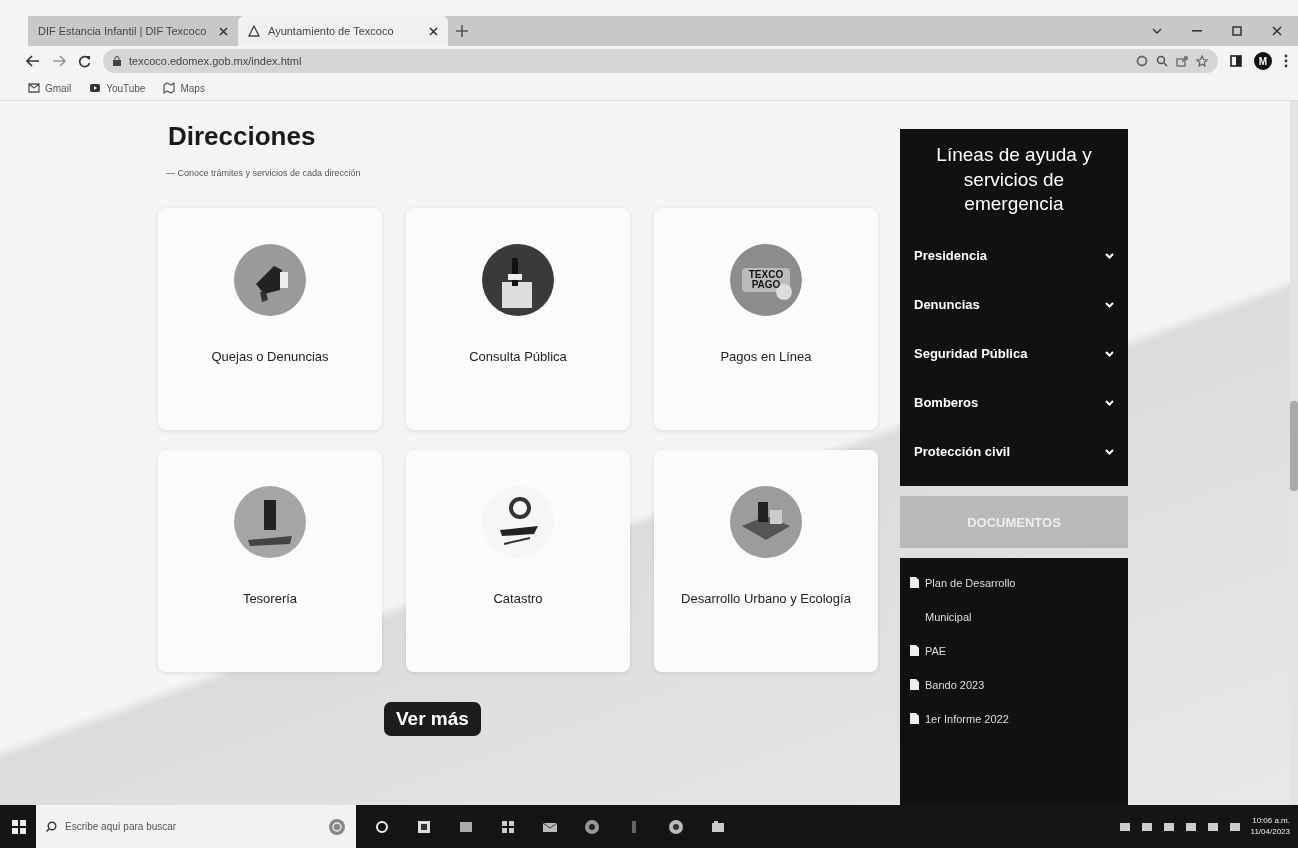 The image size is (1298, 848). Describe the element at coordinates (518, 599) in the screenshot. I see `card-label: Catastro` at that location.